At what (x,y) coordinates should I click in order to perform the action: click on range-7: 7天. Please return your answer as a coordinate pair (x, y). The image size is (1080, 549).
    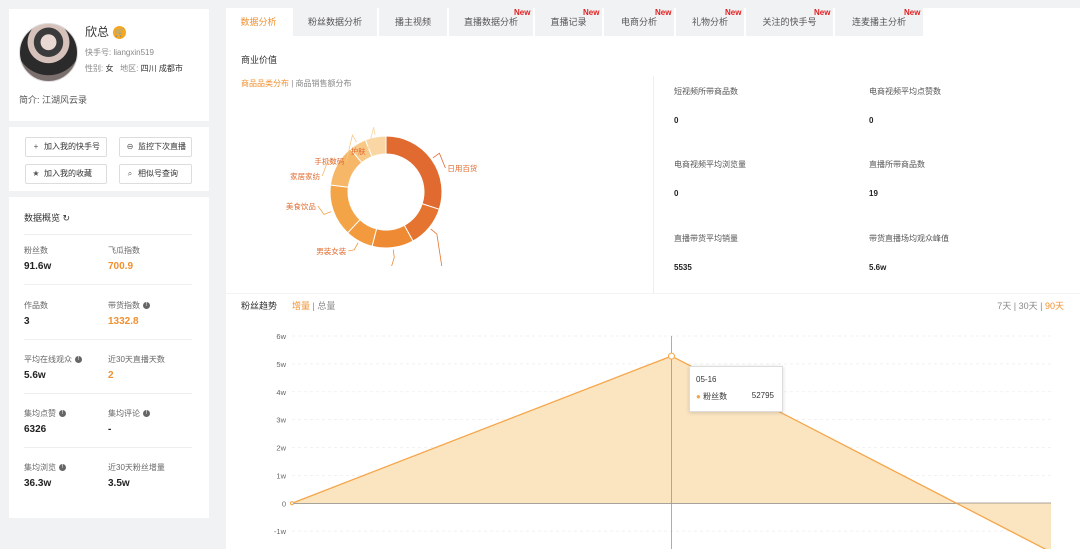
    Looking at the image, I should click on (1004, 306).